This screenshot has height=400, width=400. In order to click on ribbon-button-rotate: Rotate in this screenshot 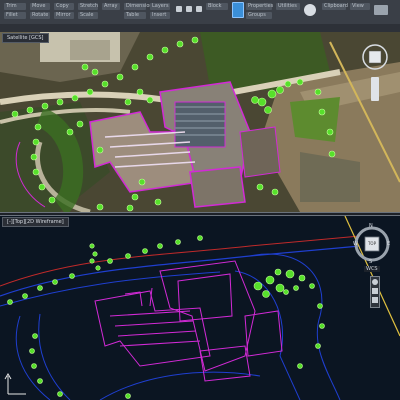, I will do `click(40, 15)`.